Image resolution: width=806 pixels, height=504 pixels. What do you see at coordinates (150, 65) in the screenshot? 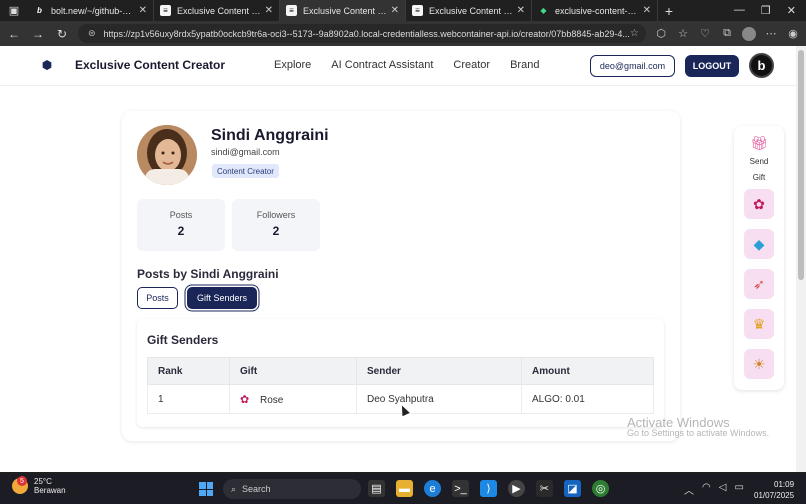
I see `site-brand: Exclusive Content Creator` at bounding box center [150, 65].